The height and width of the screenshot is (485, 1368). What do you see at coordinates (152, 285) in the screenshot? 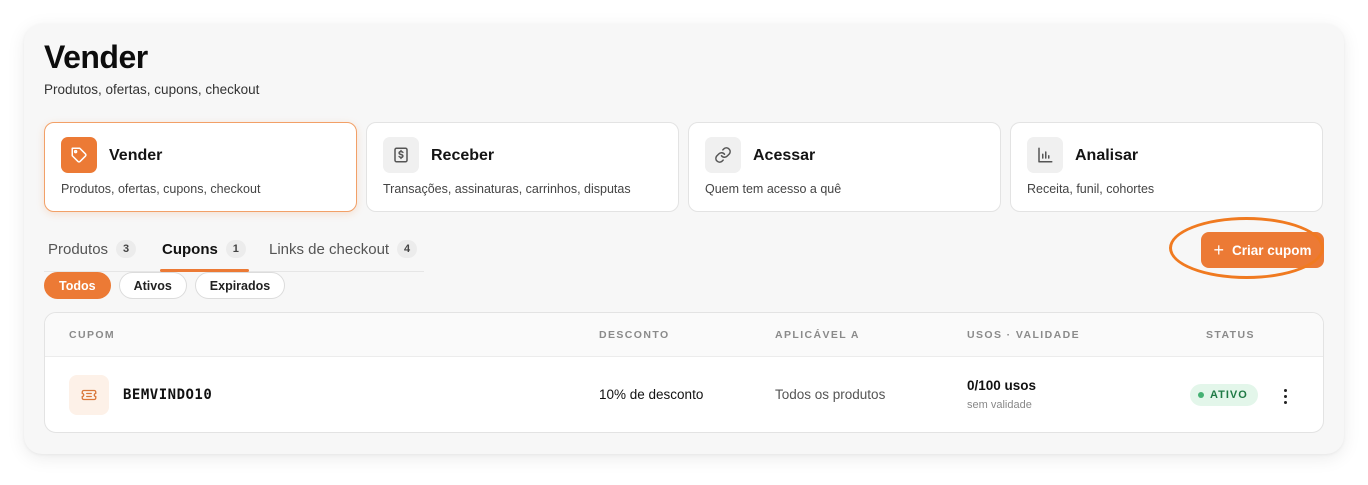
I see `filter-ativos: Ativos` at bounding box center [152, 285].